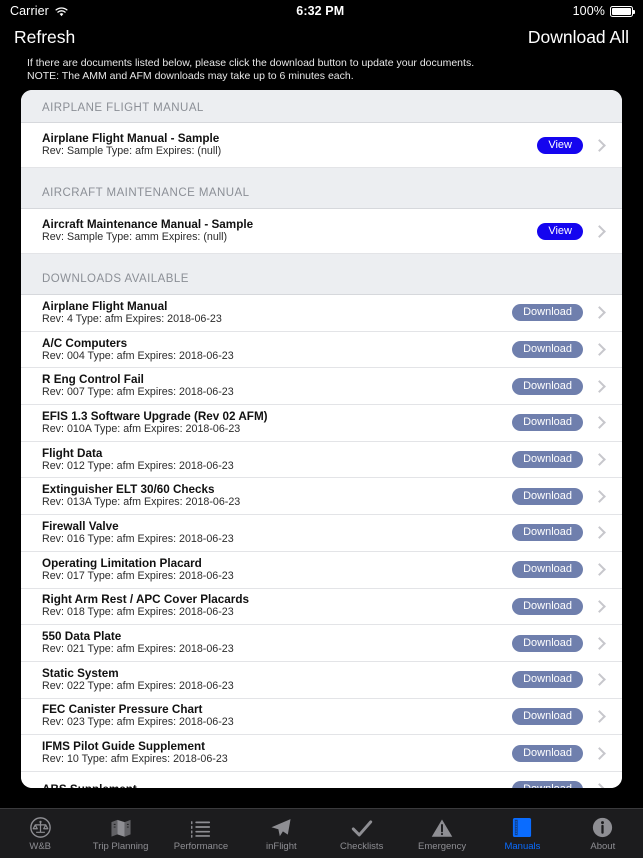 Image resolution: width=643 pixels, height=858 pixels. Describe the element at coordinates (61, 11) in the screenshot. I see `wifi-icon` at that location.